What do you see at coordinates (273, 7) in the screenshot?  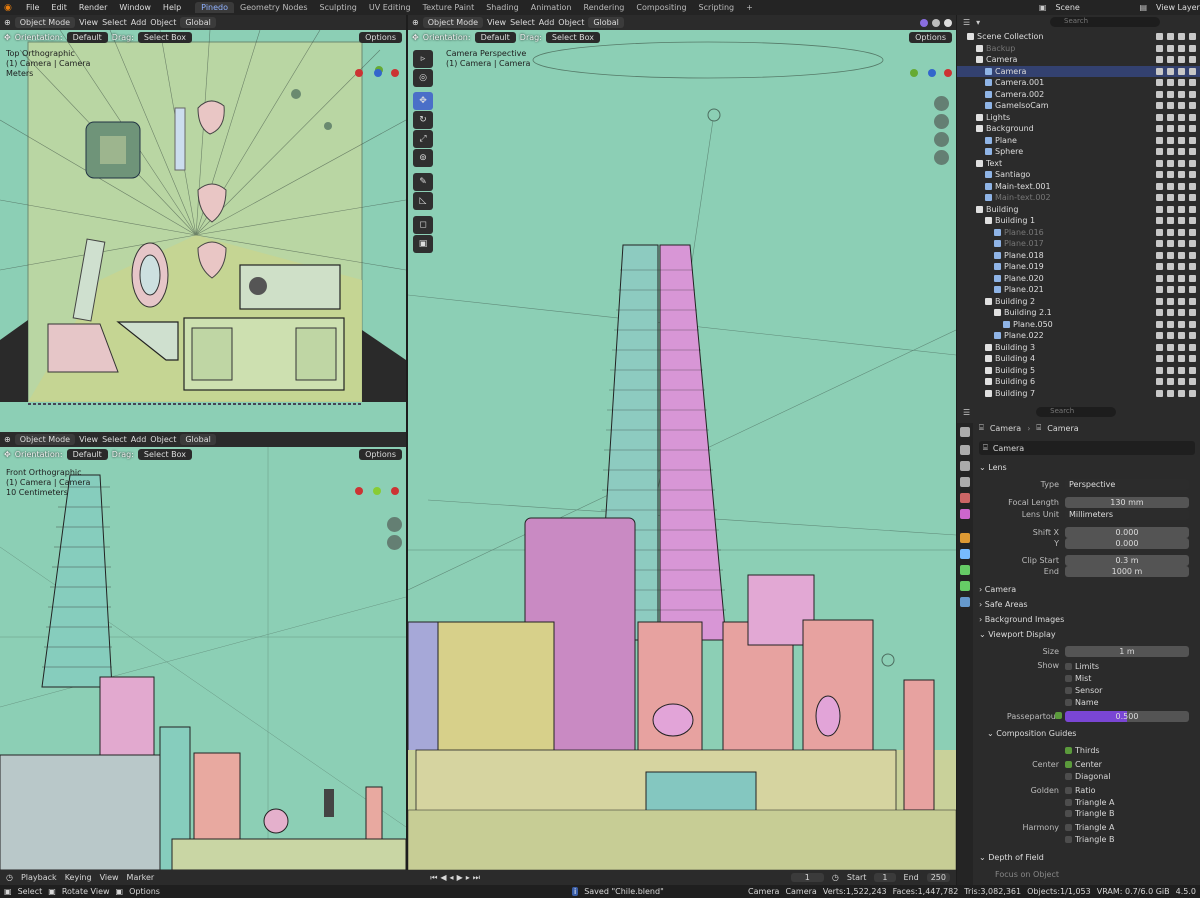 I see `tab-geometry-nodes: Geometry Nodes` at bounding box center [273, 7].